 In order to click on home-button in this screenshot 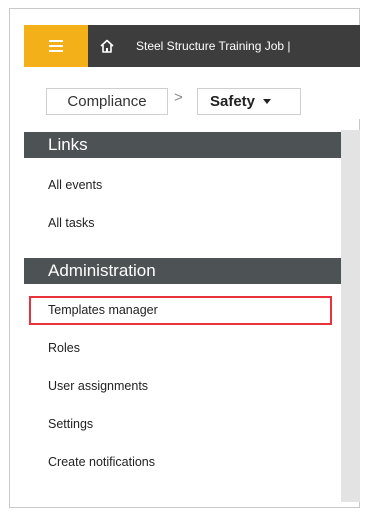, I will do `click(107, 46)`.